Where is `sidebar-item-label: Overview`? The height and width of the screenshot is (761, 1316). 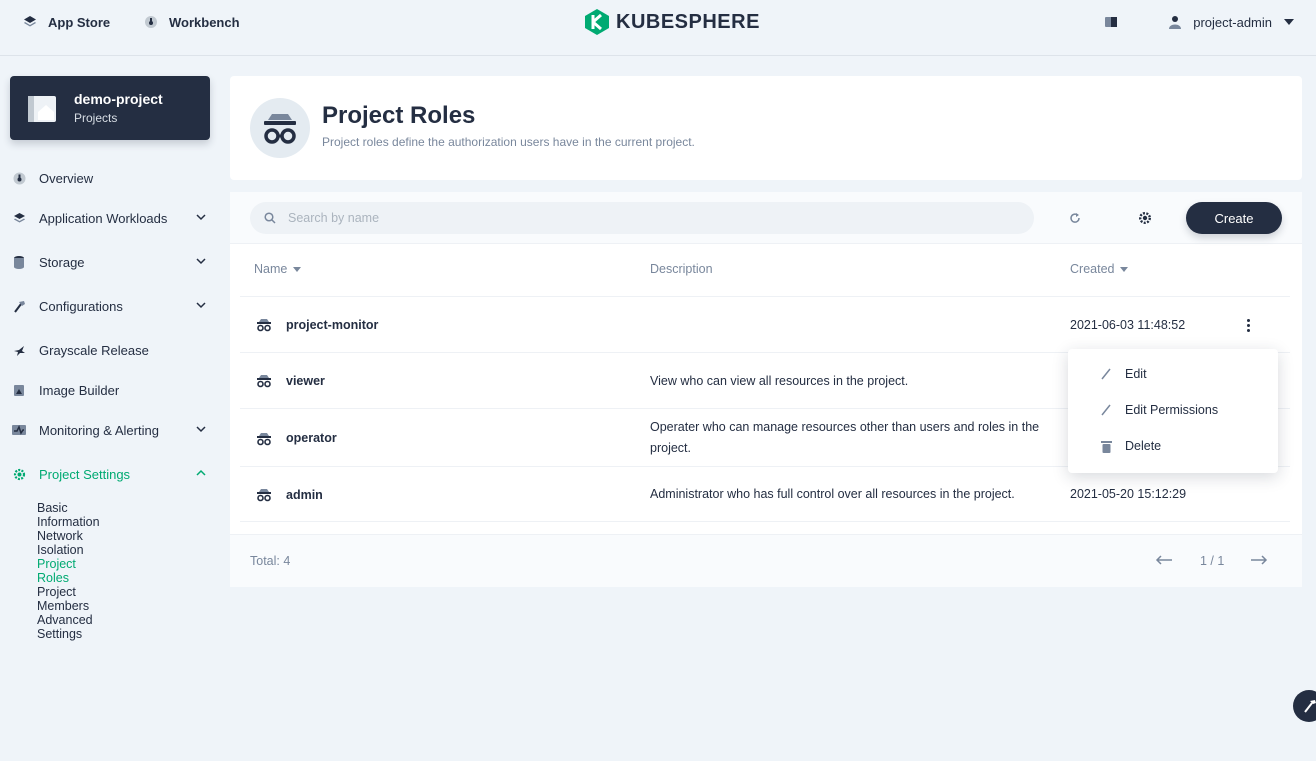 sidebar-item-label: Overview is located at coordinates (66, 178).